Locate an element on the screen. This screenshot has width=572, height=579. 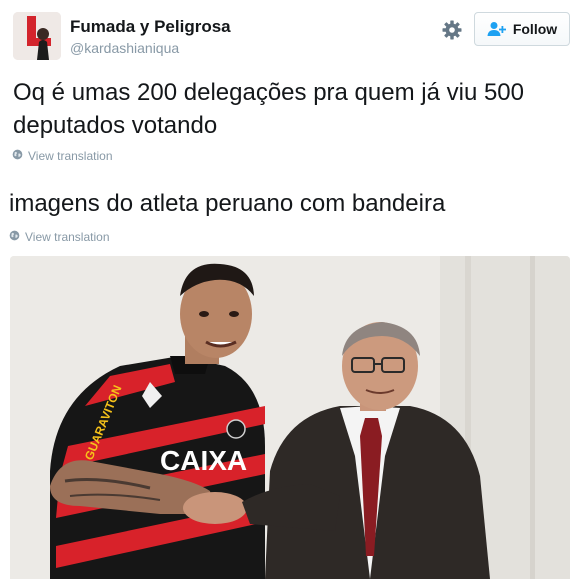
follow-label: Follow is located at coordinates (535, 29).